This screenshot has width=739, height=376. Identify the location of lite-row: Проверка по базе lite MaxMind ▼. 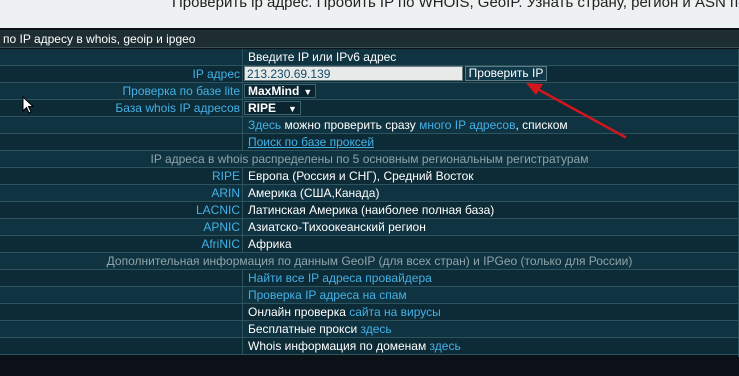
(369, 91).